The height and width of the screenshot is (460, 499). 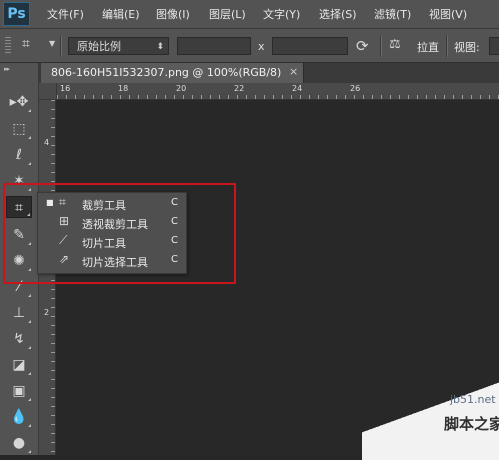 What do you see at coordinates (19, 339) in the screenshot?
I see `history-brush-tool-icon: ↯` at bounding box center [19, 339].